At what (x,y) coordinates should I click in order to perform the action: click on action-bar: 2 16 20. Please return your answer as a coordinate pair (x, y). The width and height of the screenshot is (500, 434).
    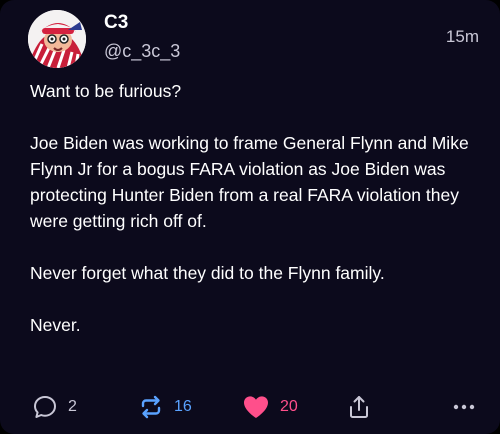
    Looking at the image, I should click on (250, 407).